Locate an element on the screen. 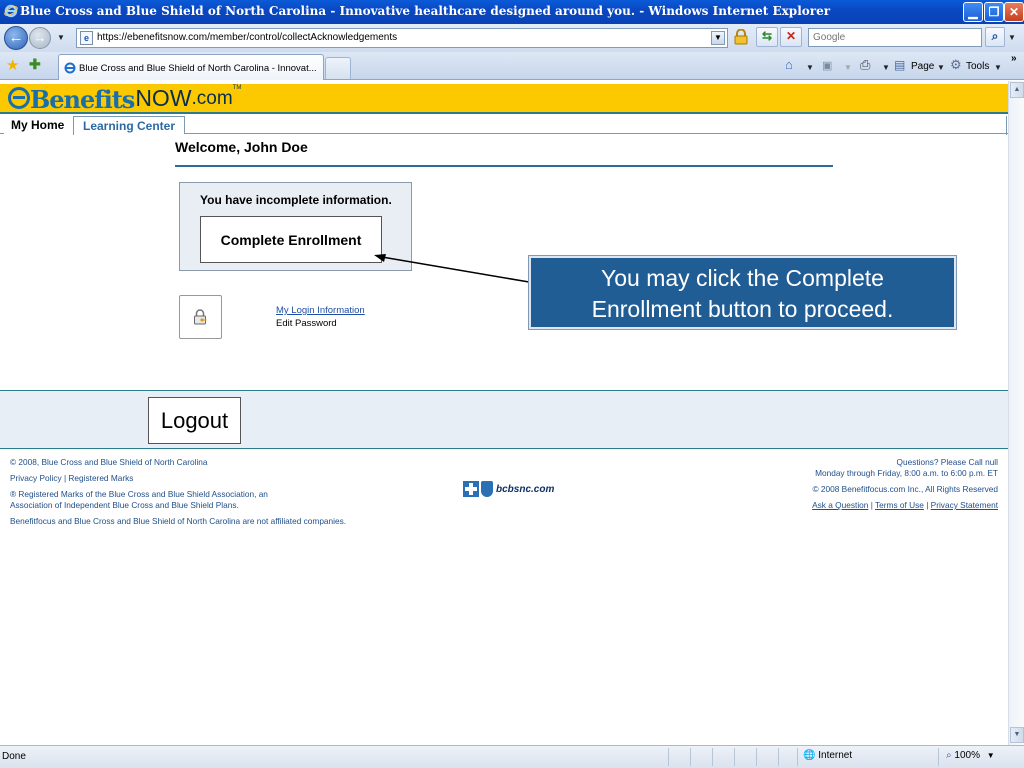 This screenshot has width=1024, height=768. search-options-dropdown-icon: ▼ is located at coordinates (1012, 37).